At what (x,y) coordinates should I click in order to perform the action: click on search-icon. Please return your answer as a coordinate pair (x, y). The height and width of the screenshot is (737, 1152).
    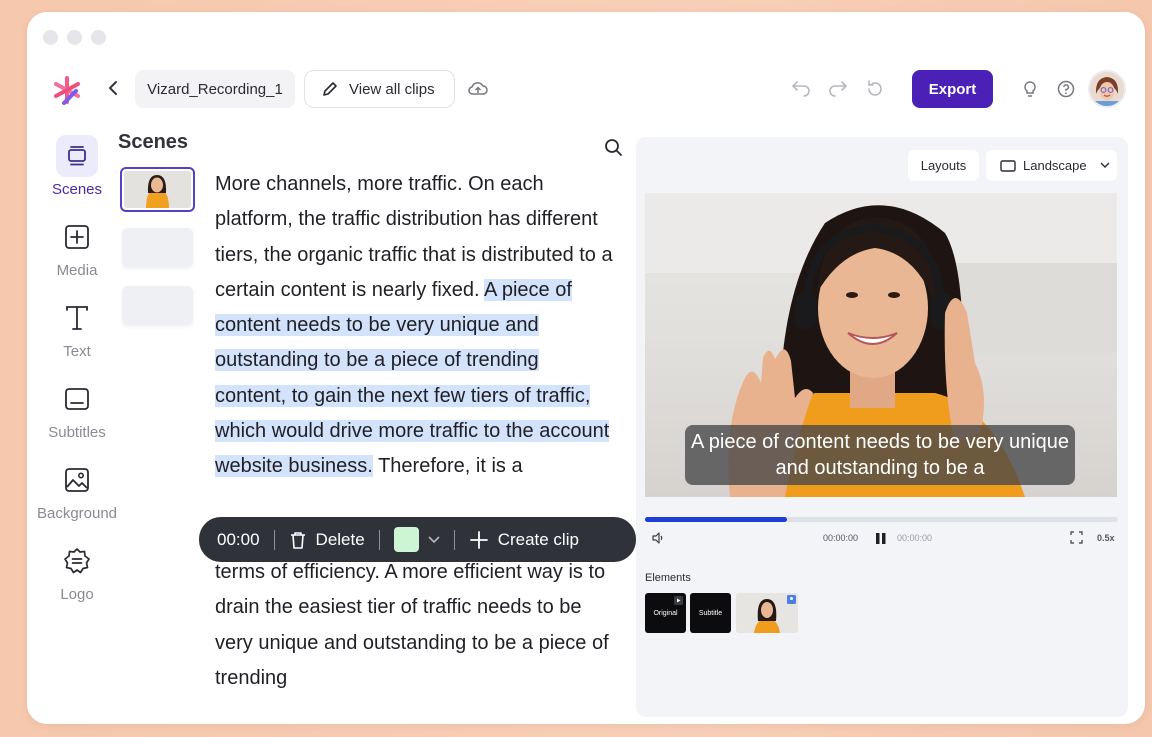
    Looking at the image, I should click on (613, 147).